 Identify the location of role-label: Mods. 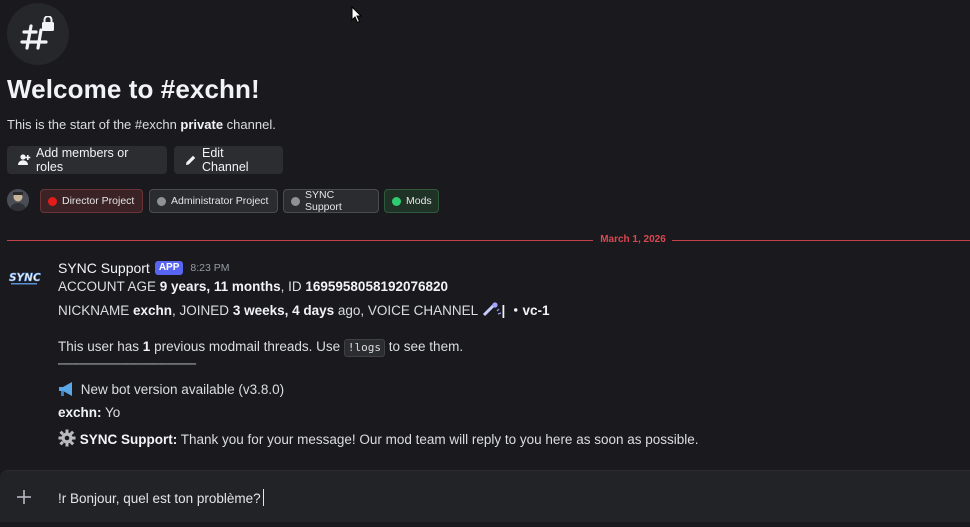
(419, 201).